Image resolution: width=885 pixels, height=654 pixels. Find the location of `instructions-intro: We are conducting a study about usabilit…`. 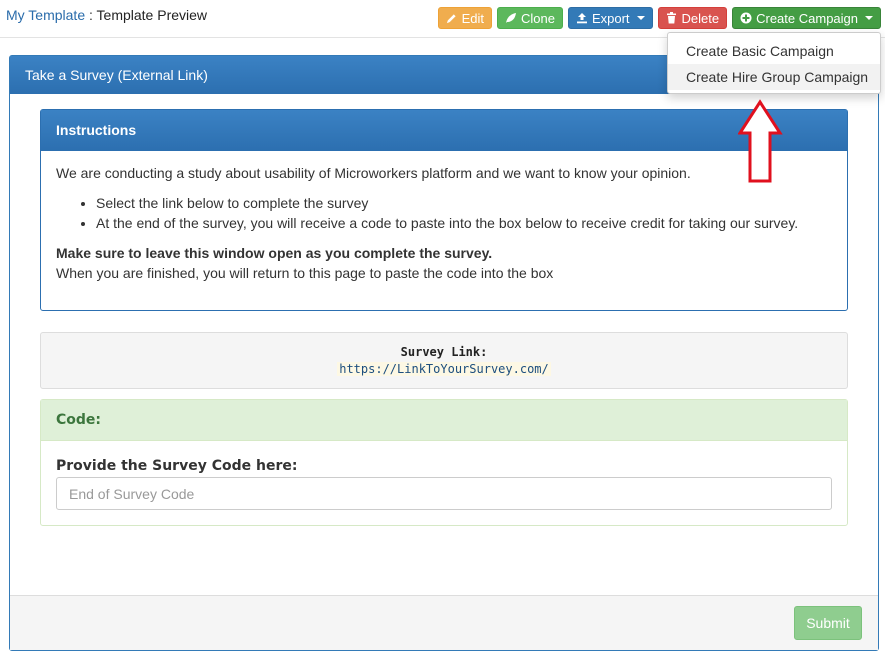

instructions-intro: We are conducting a study about usabilit… is located at coordinates (373, 173).